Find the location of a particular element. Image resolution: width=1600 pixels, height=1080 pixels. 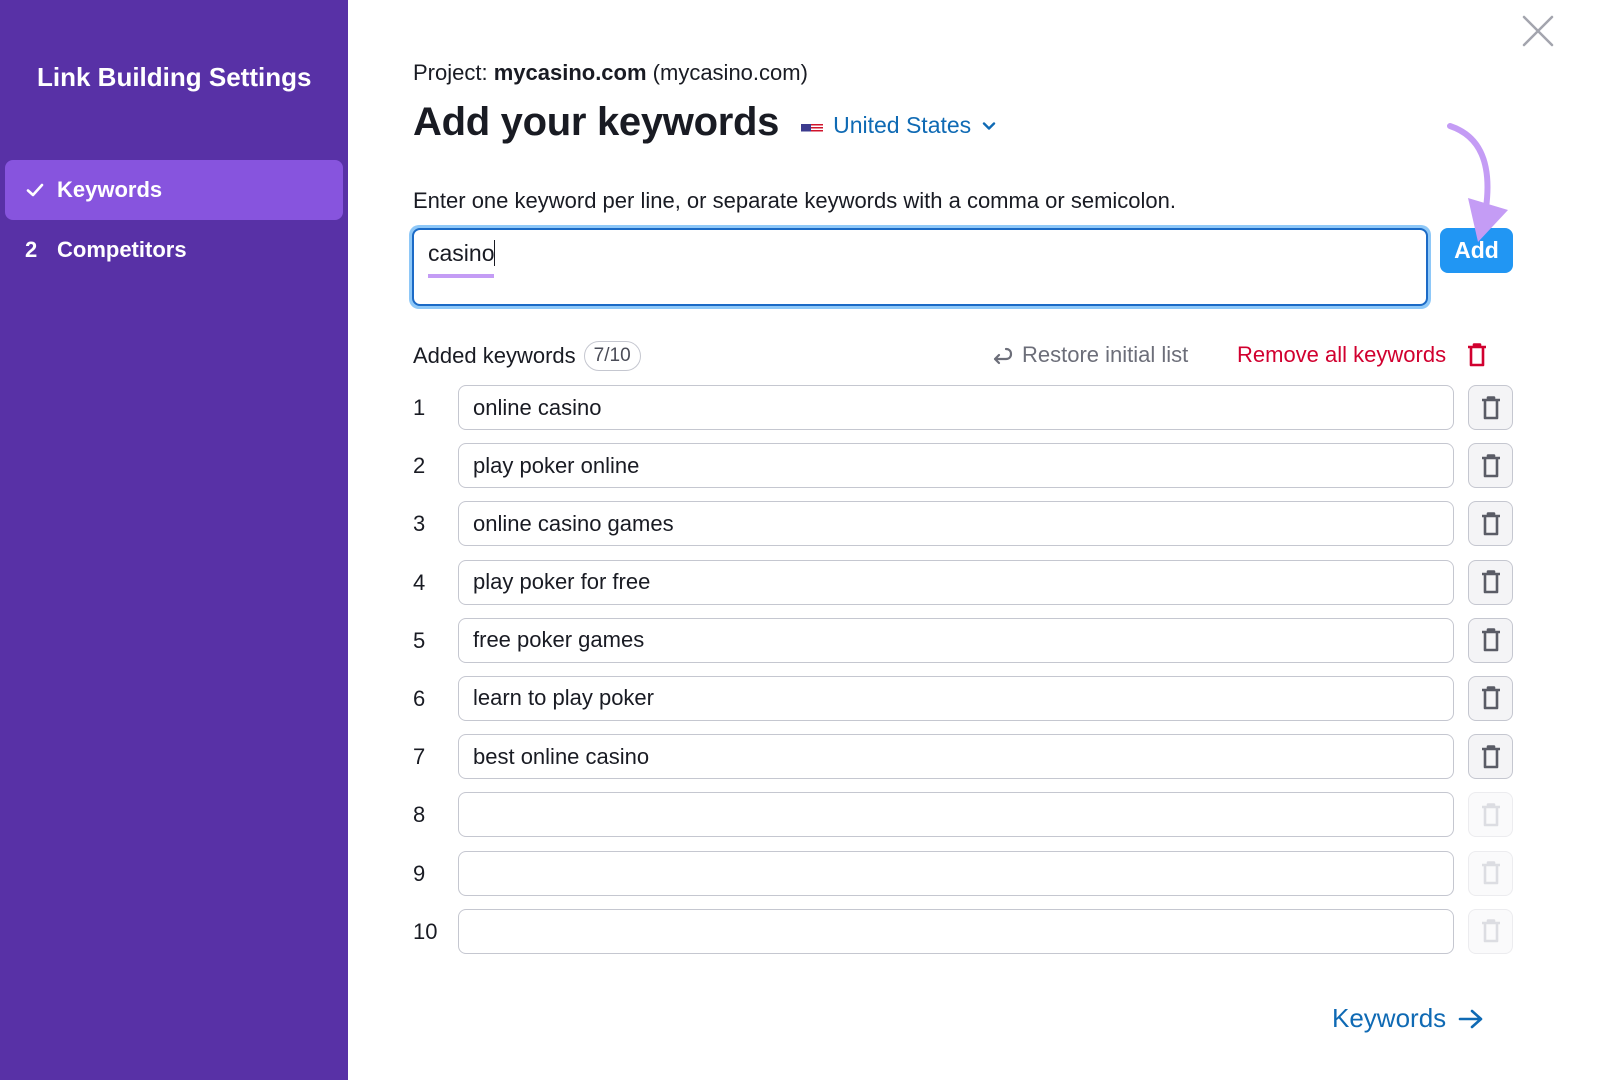

keyword-field: play poker online is located at coordinates (956, 466).